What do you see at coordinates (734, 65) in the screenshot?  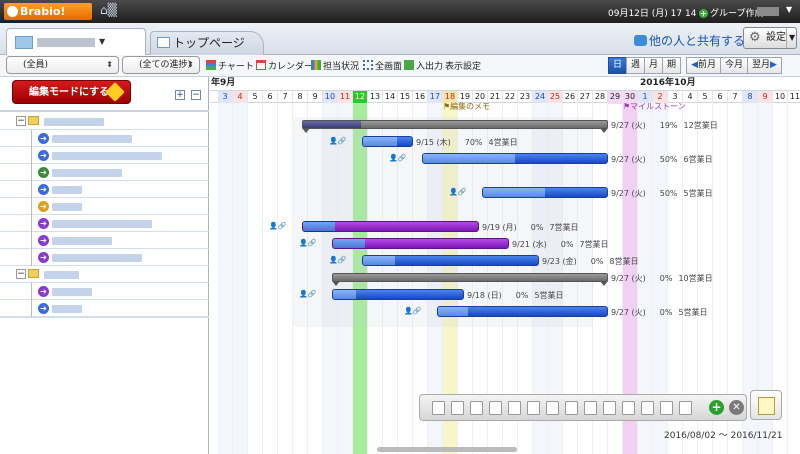 I see `this-month-button: 今月` at bounding box center [734, 65].